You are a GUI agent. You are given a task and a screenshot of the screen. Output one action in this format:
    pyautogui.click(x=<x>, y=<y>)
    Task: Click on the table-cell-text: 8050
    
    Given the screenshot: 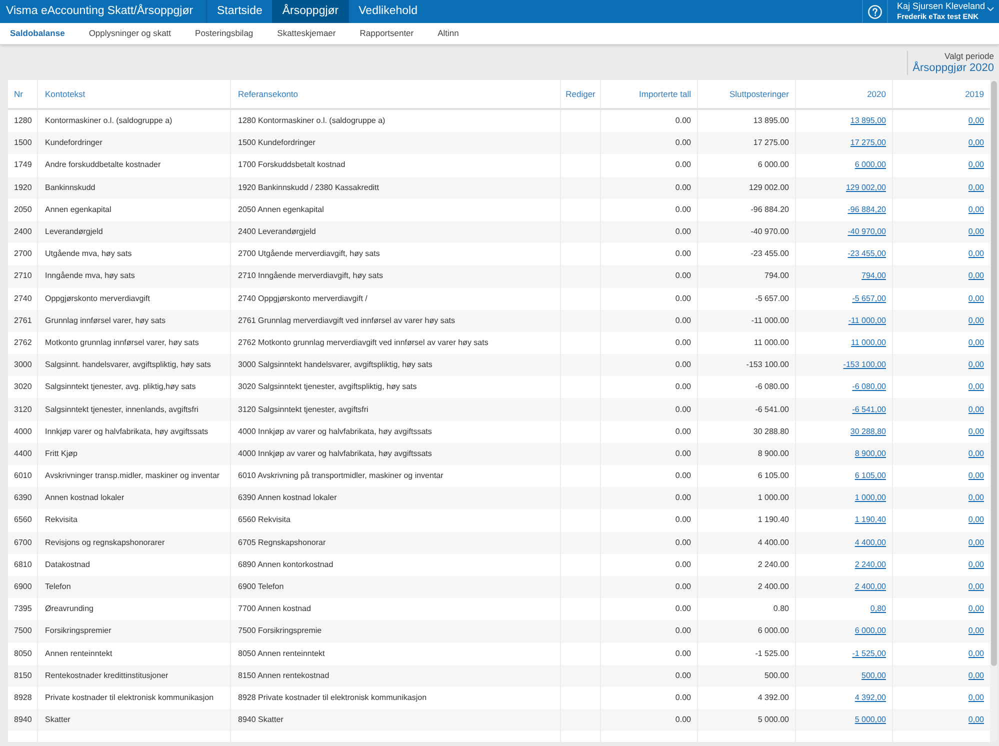 What is the action you would take?
    pyautogui.click(x=23, y=654)
    